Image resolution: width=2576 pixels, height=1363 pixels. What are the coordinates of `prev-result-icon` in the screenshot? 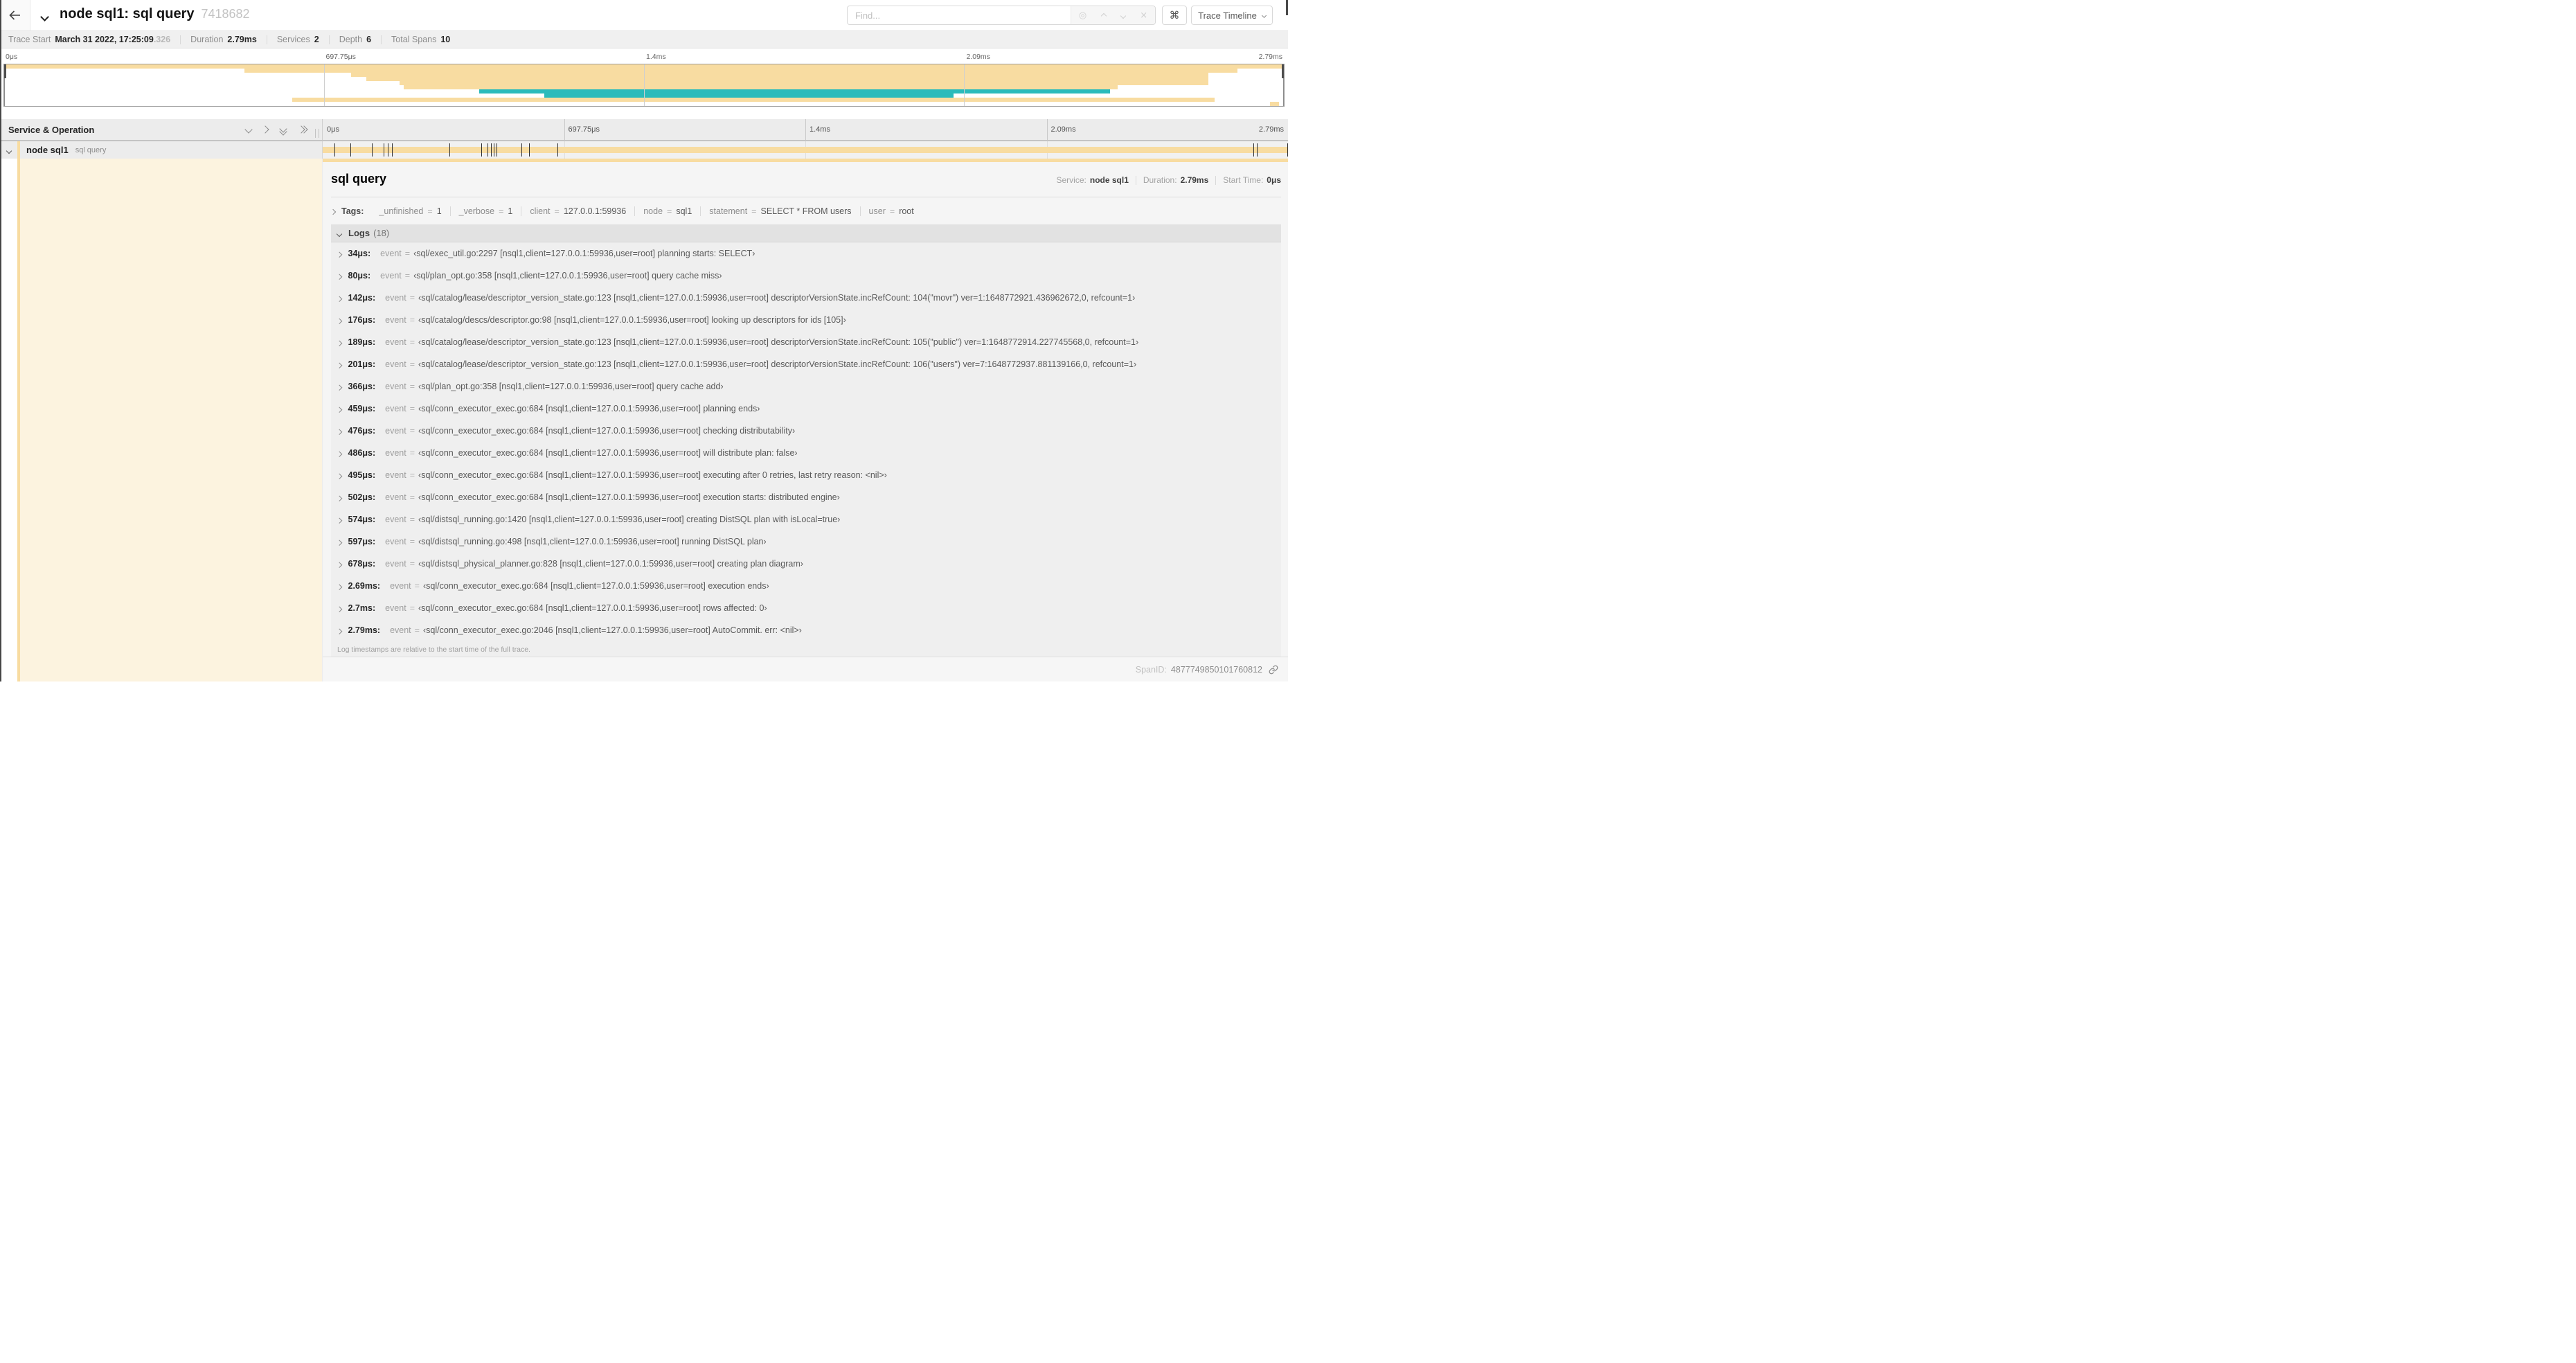 It's located at (1103, 15).